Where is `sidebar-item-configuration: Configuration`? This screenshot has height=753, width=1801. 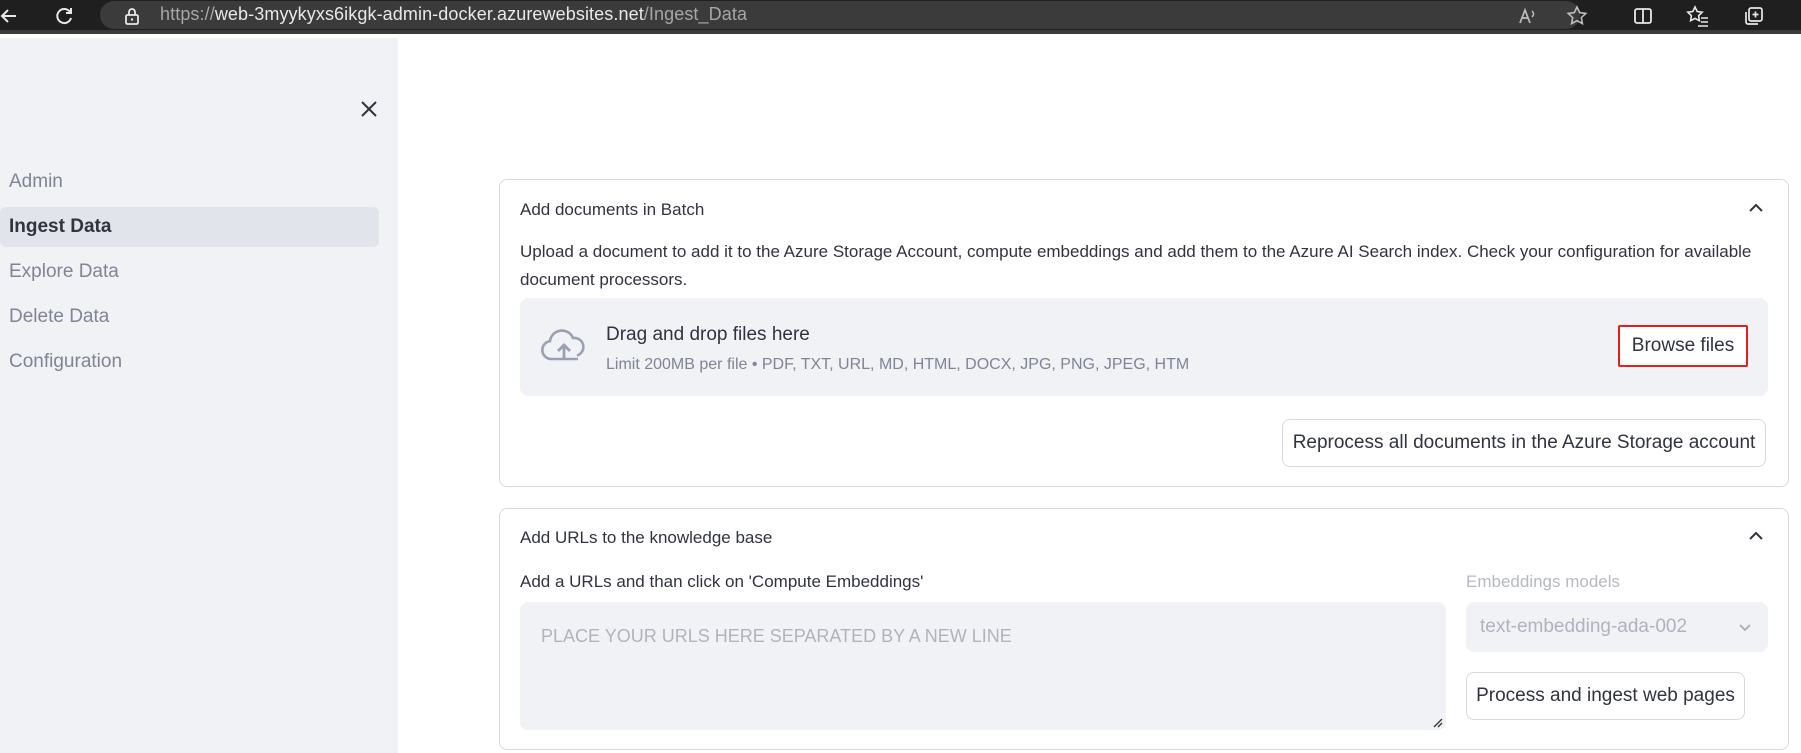 sidebar-item-configuration: Configuration is located at coordinates (189, 362).